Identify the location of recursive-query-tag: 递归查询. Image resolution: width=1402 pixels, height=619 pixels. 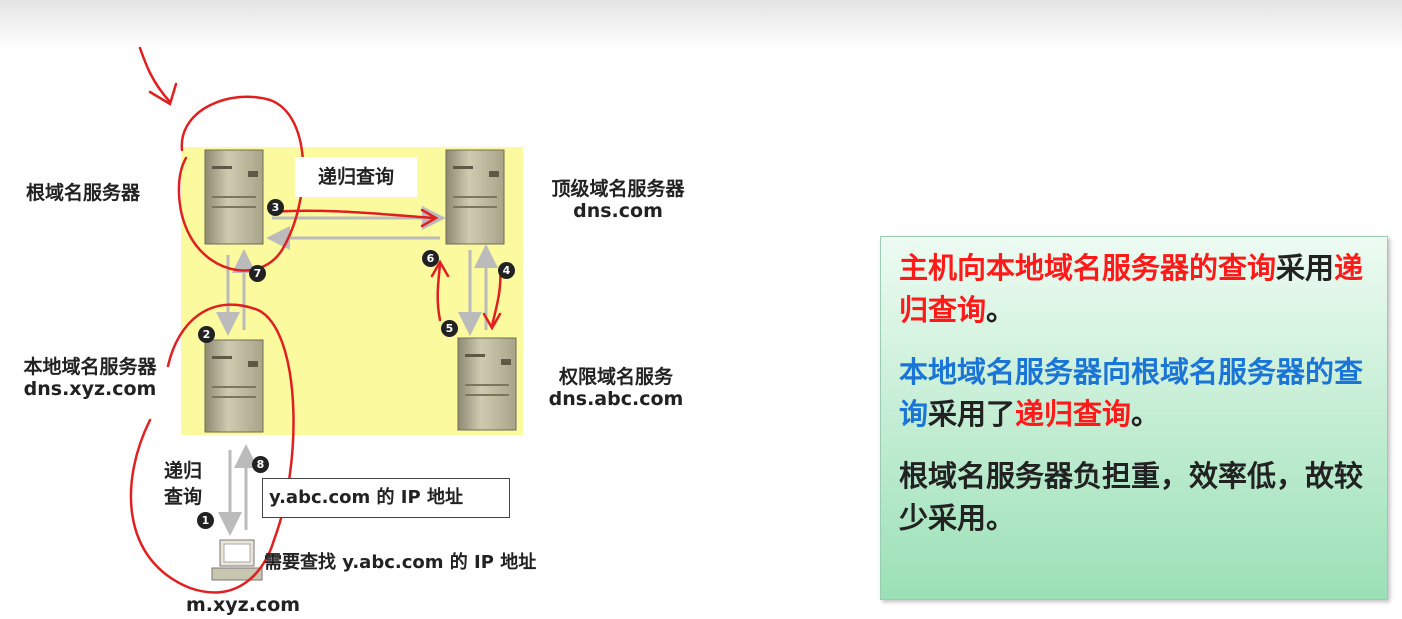
(356, 177).